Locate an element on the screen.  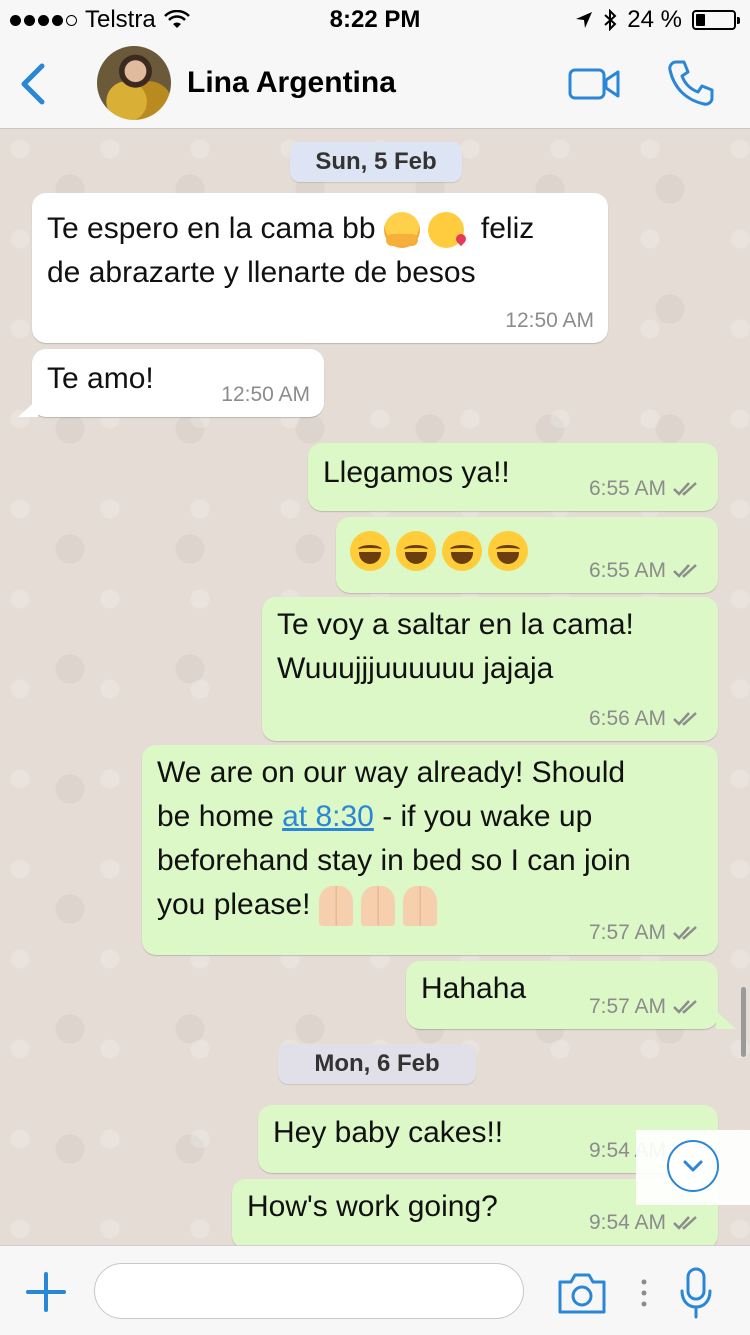
message-text: feliz is located at coordinates (507, 228).